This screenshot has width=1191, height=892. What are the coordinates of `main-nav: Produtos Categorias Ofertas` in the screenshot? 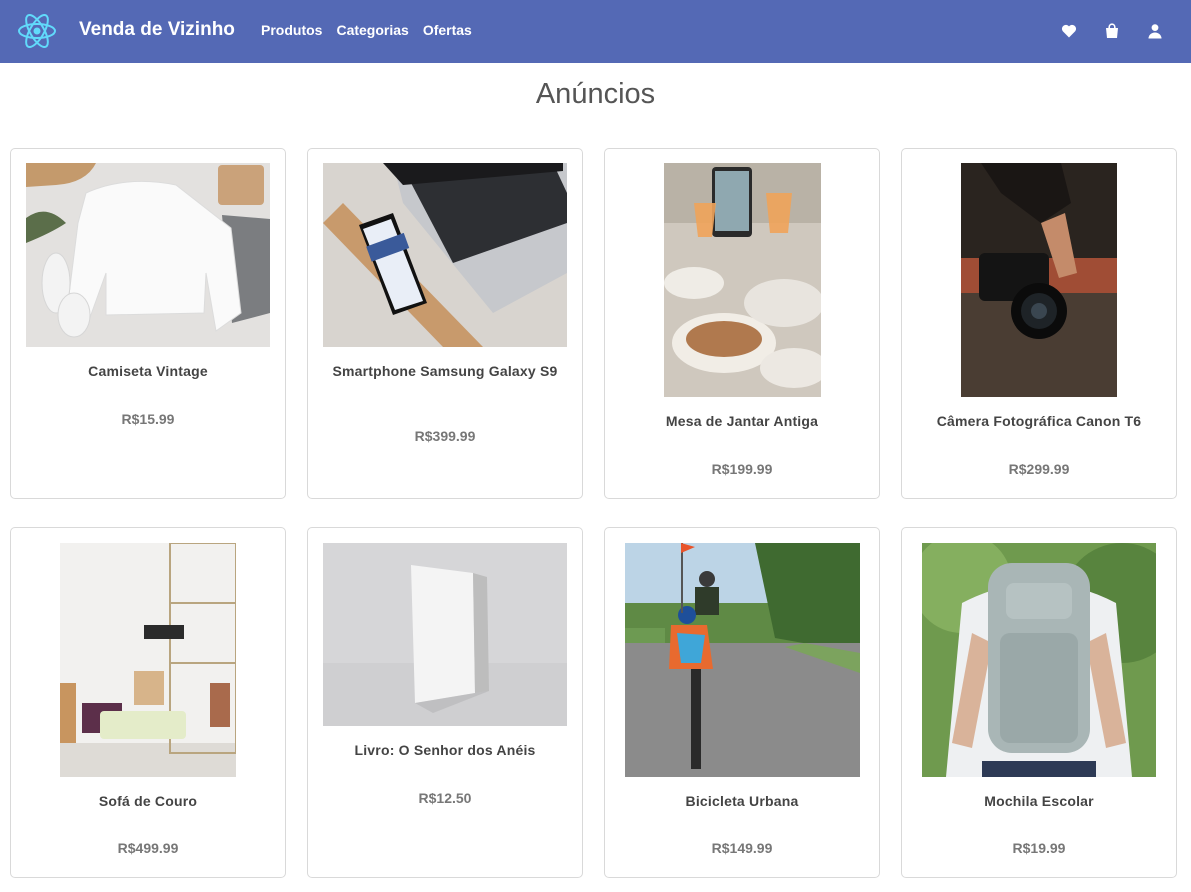 It's located at (366, 30).